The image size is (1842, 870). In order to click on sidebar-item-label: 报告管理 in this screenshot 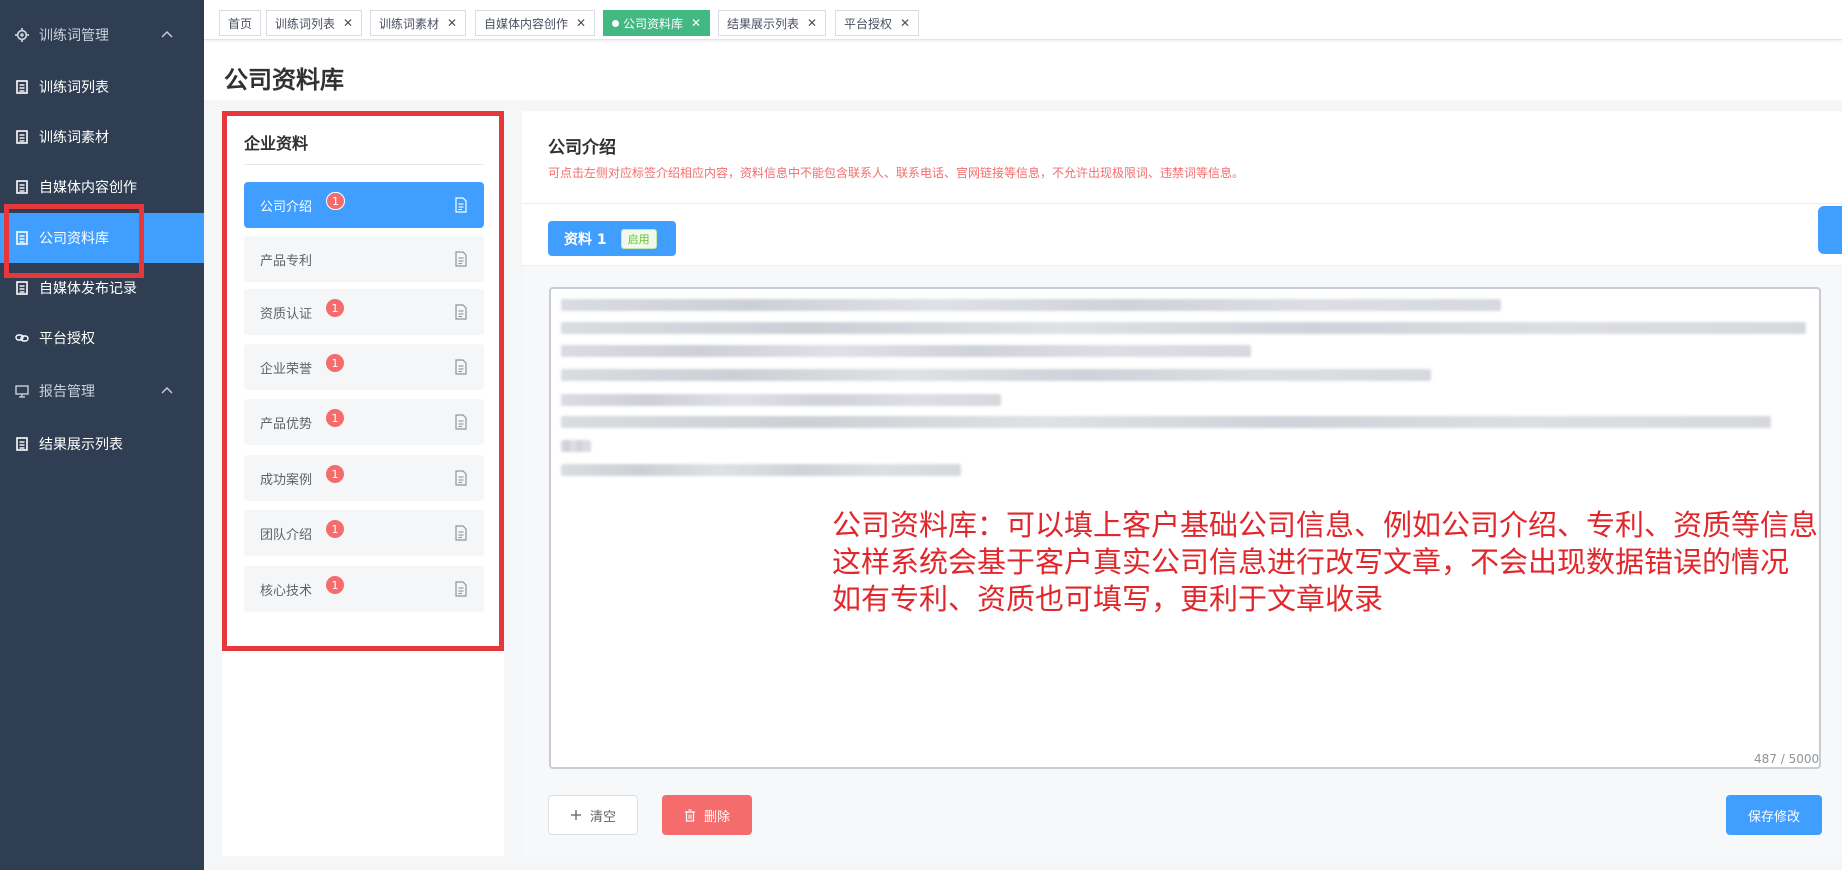, I will do `click(67, 392)`.